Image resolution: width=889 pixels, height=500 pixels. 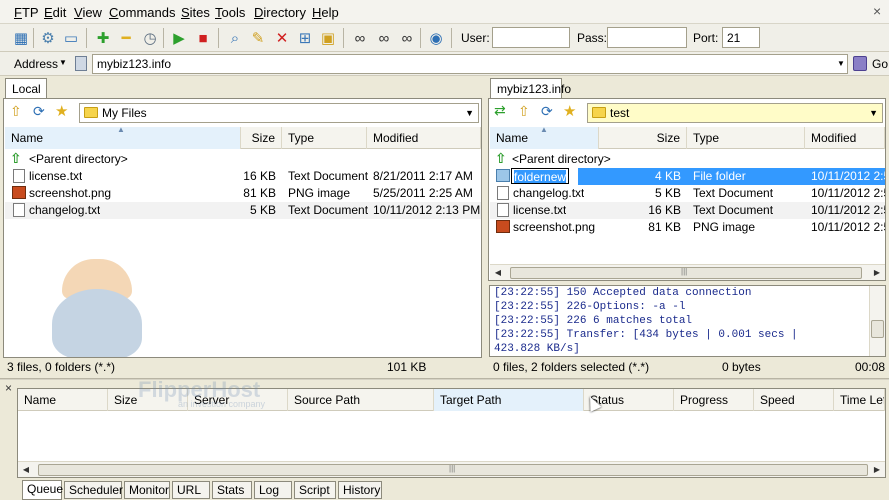 What do you see at coordinates (48, 38) in the screenshot?
I see `settings-icon: ⚙` at bounding box center [48, 38].